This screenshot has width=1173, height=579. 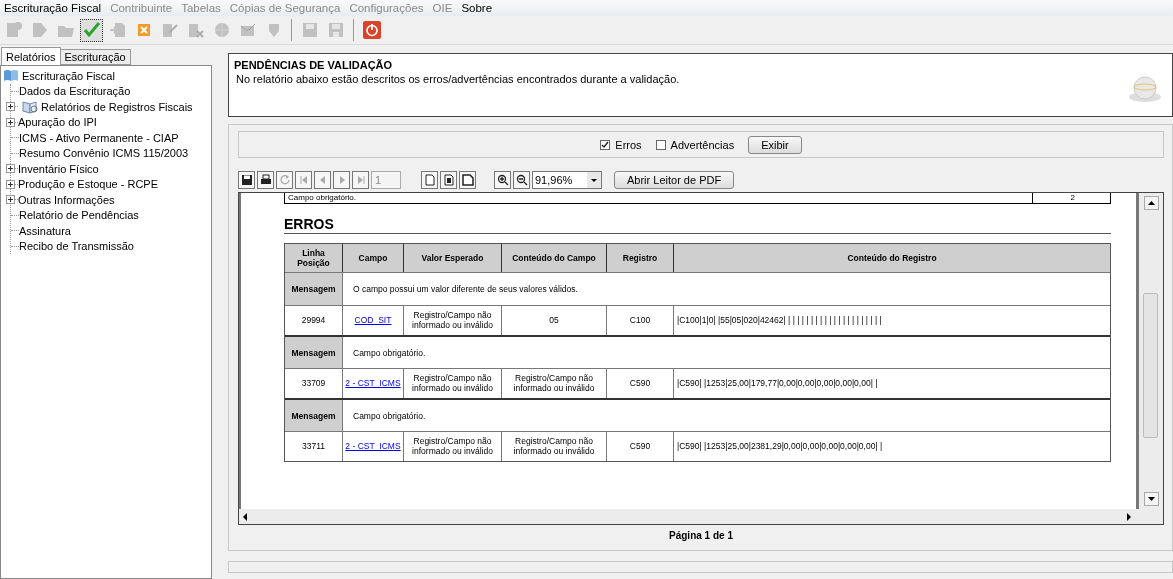 I want to click on page-indicator: Página 1 de 1, so click(x=701, y=535).